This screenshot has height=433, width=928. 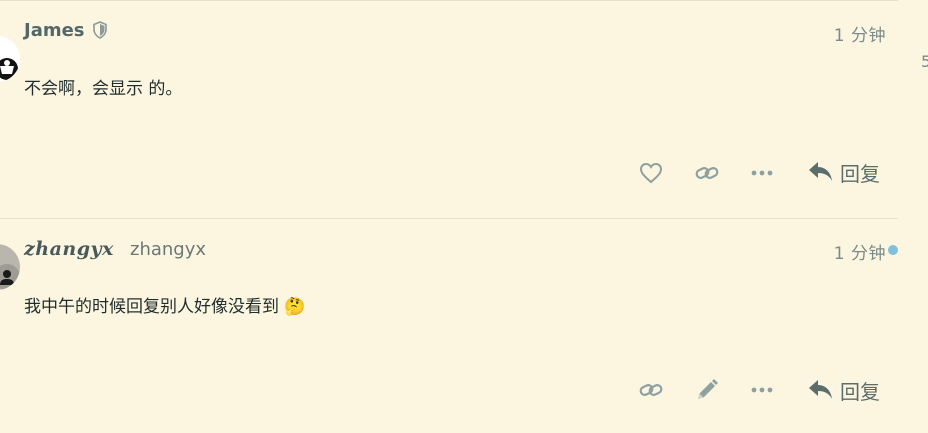 I want to click on unread-indicator, so click(x=893, y=250).